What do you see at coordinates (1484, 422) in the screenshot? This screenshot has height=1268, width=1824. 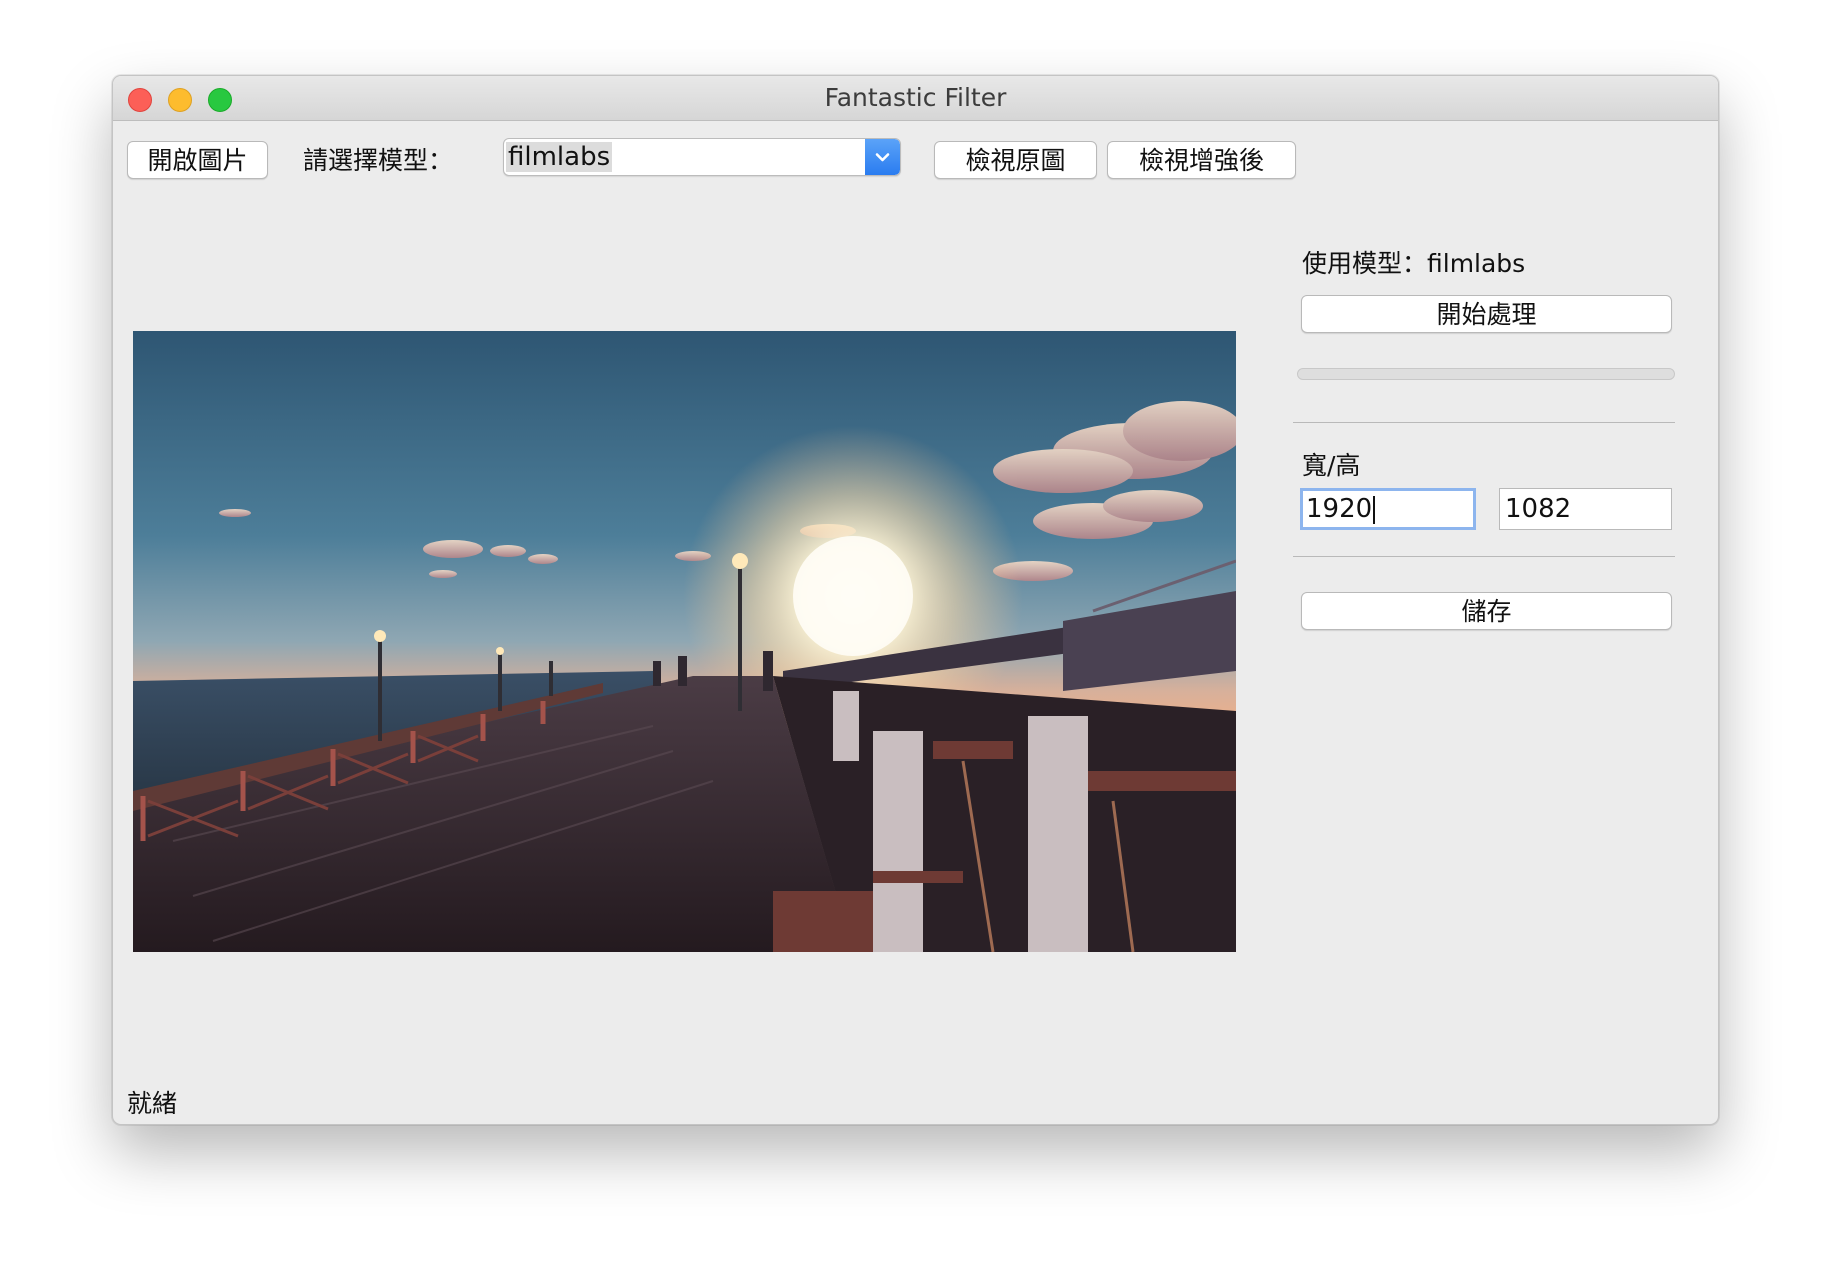 I see `divider-top` at bounding box center [1484, 422].